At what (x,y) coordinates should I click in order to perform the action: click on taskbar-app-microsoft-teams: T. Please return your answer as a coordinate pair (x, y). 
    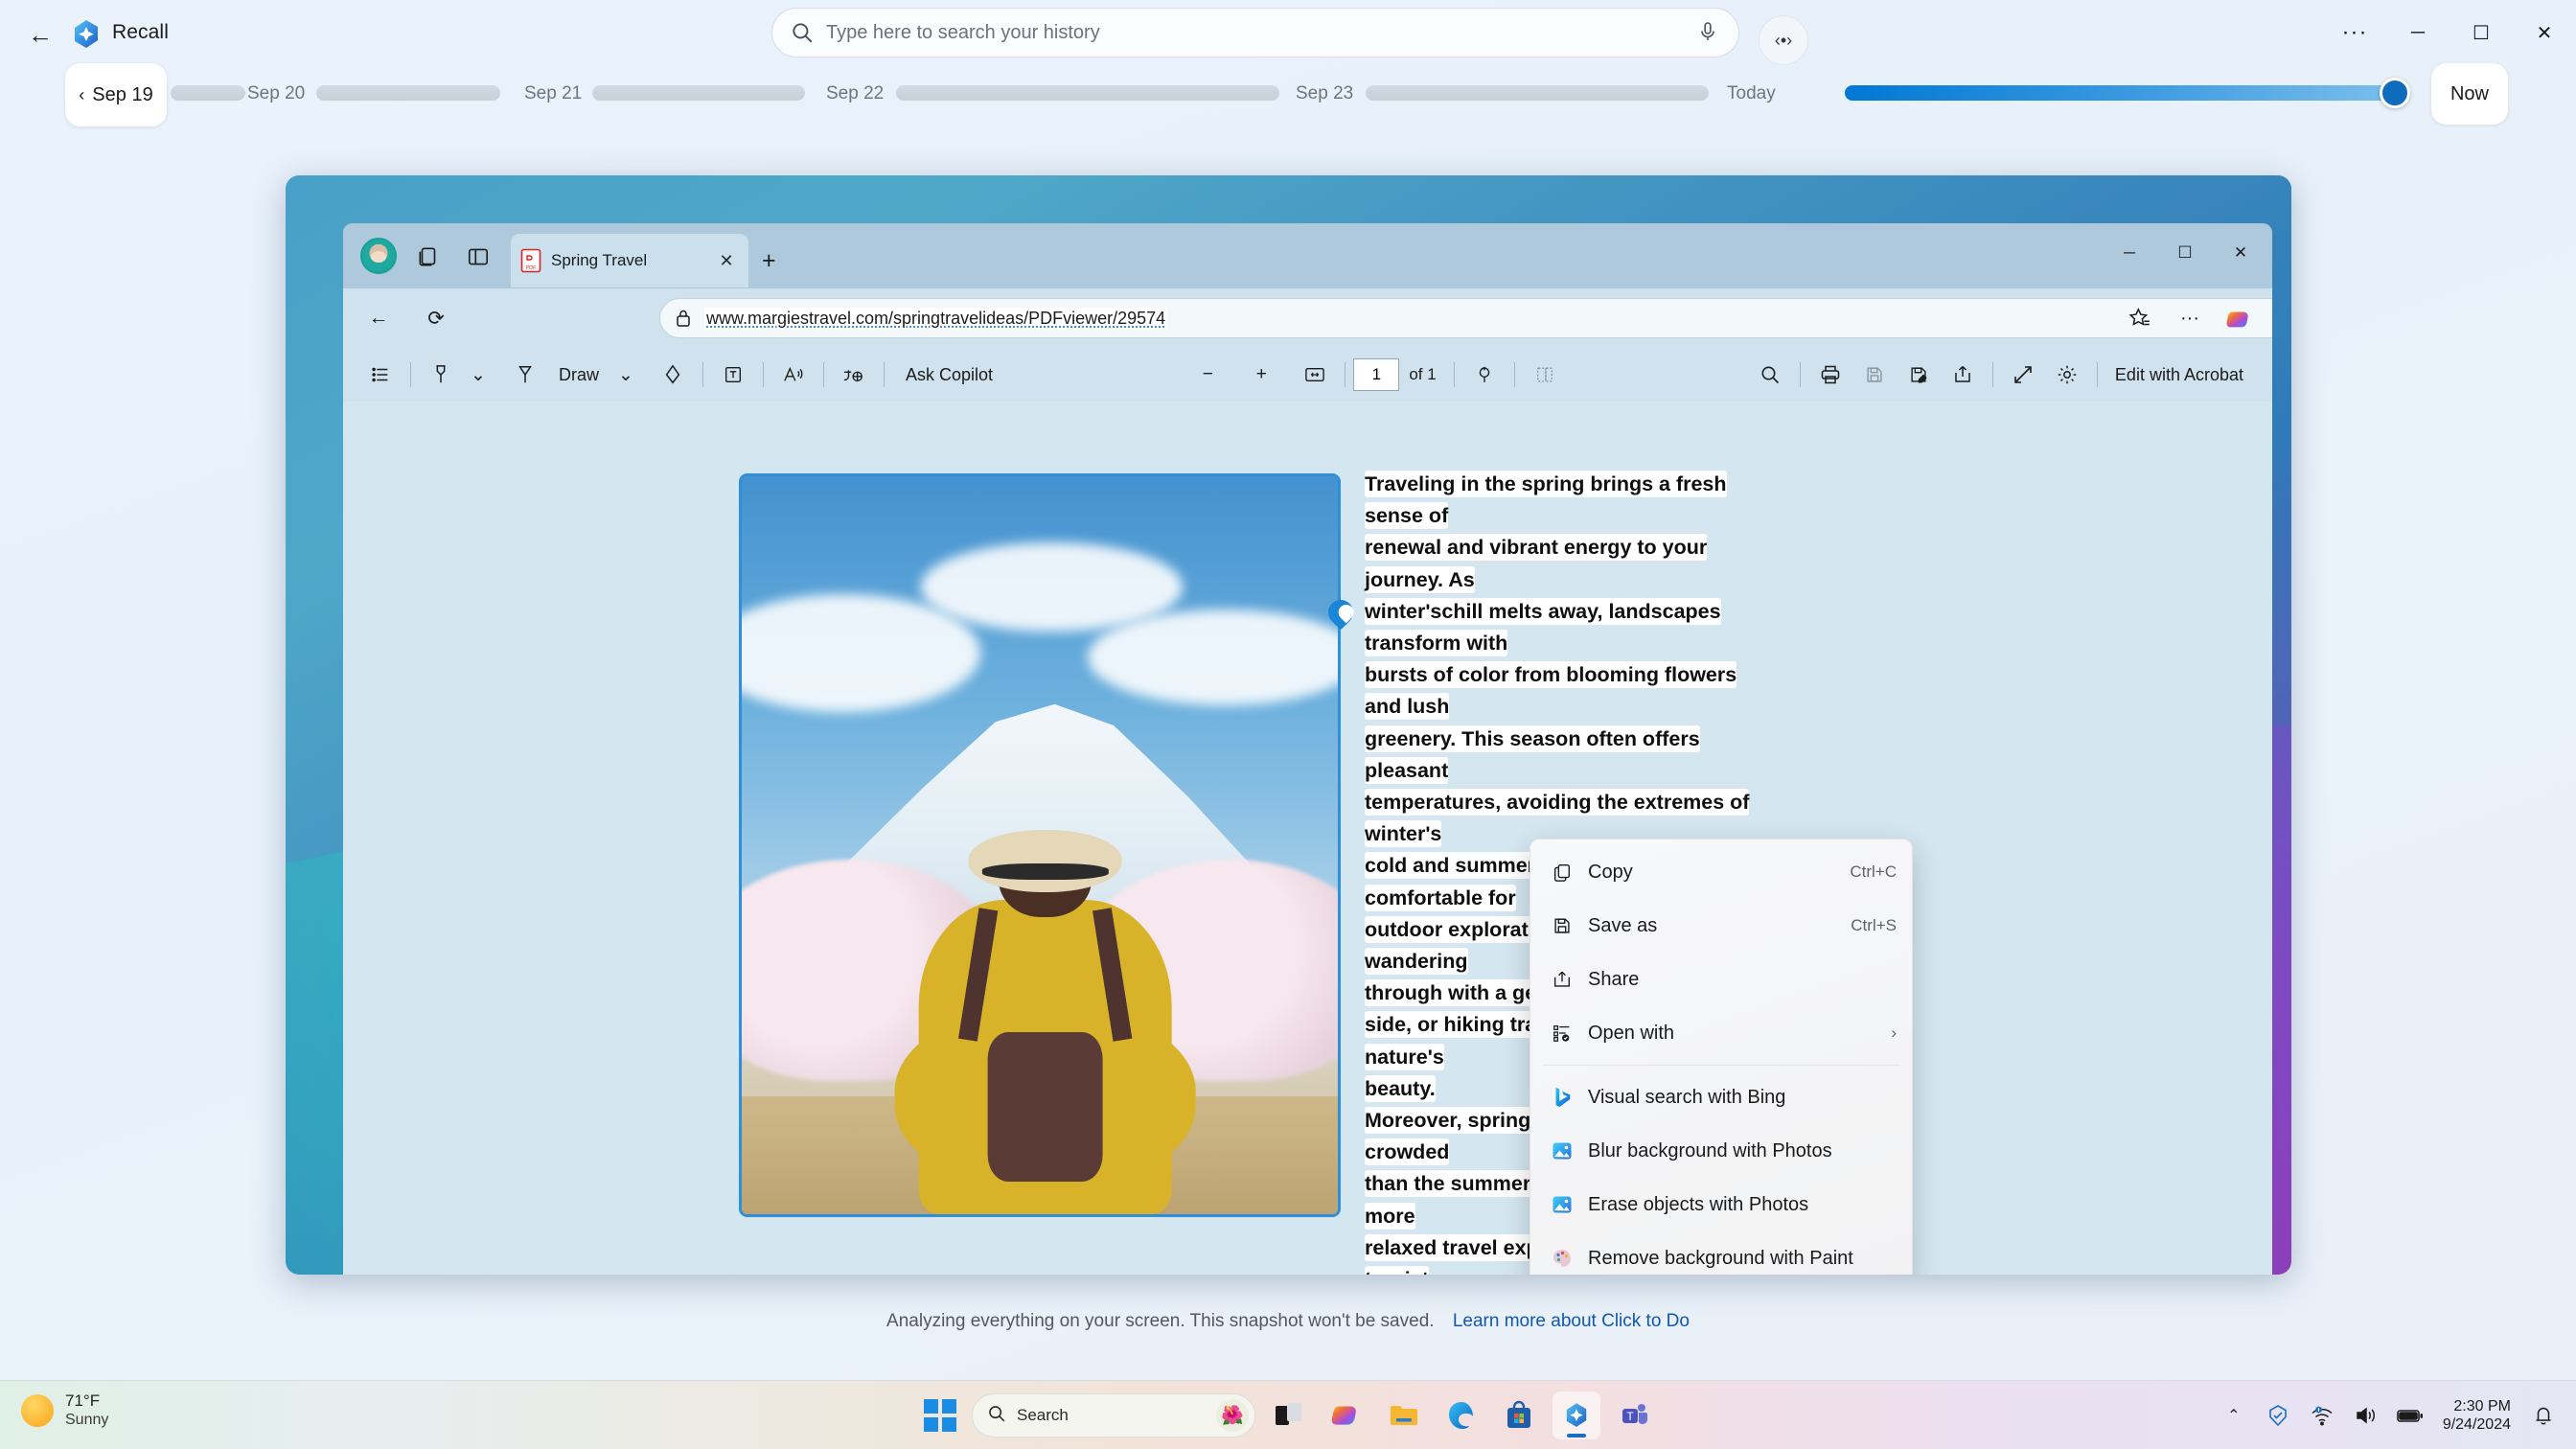
    Looking at the image, I should click on (1634, 1415).